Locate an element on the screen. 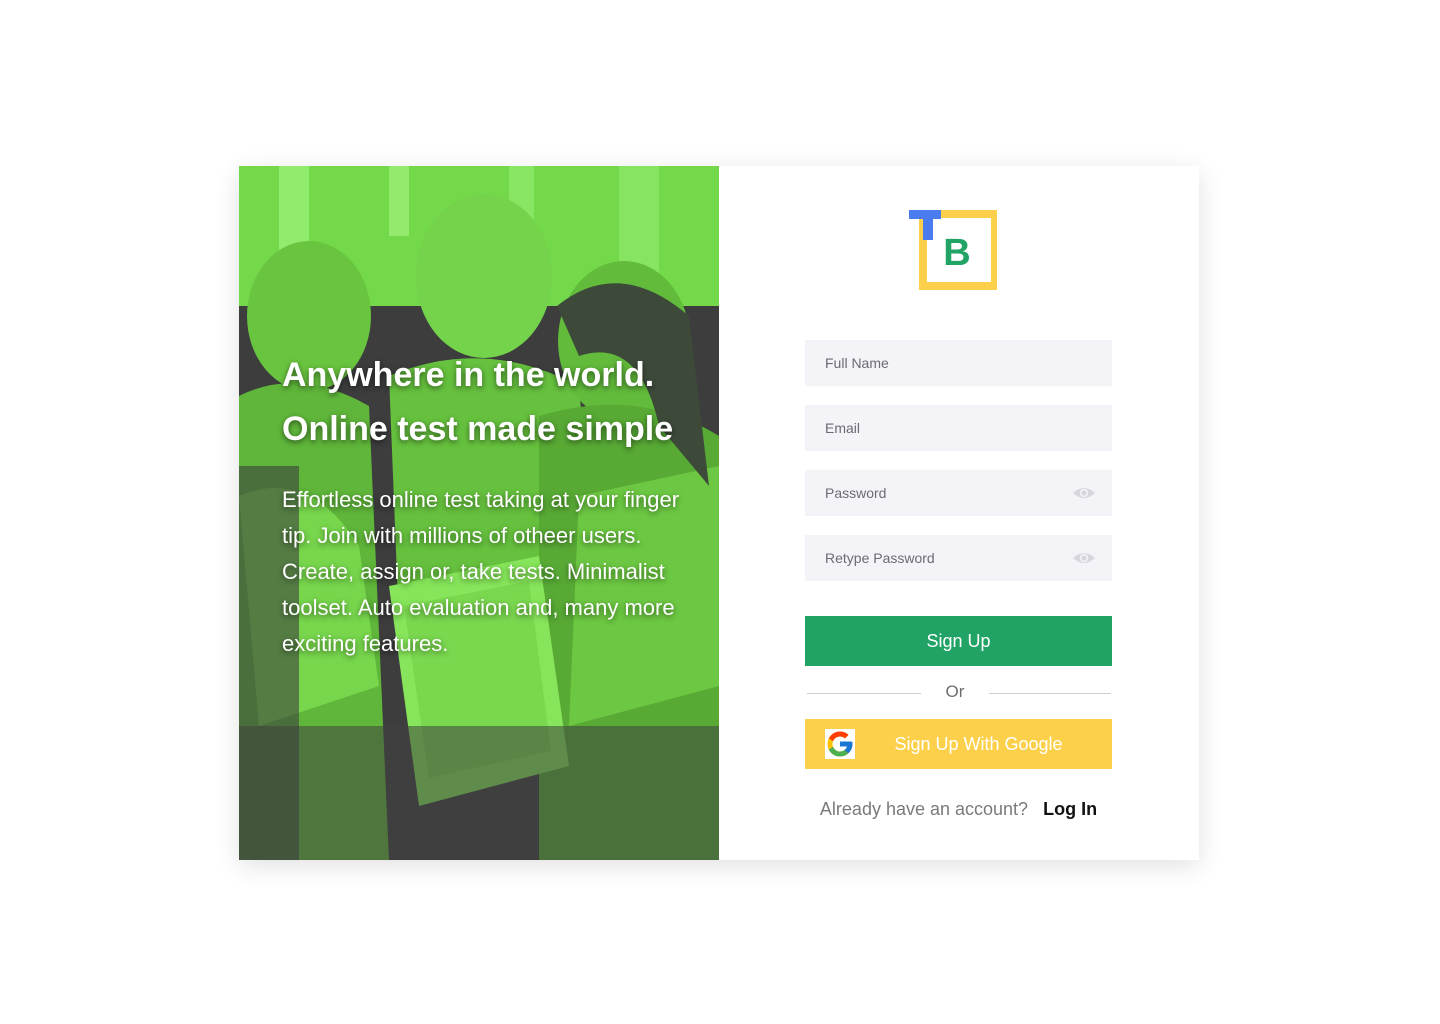 Image resolution: width=1440 pixels, height=1024 pixels. email-input is located at coordinates (958, 428).